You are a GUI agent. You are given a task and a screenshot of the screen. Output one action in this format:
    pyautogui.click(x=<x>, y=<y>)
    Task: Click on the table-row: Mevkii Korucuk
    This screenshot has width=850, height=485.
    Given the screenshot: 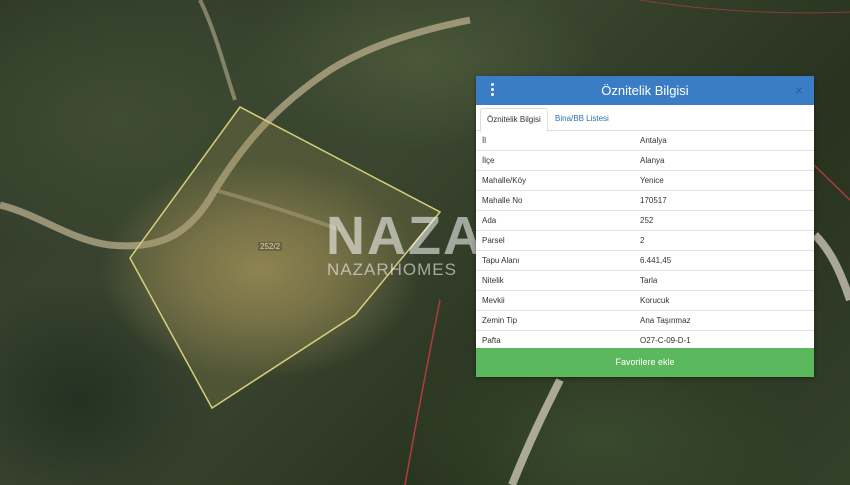 What is the action you would take?
    pyautogui.click(x=645, y=301)
    